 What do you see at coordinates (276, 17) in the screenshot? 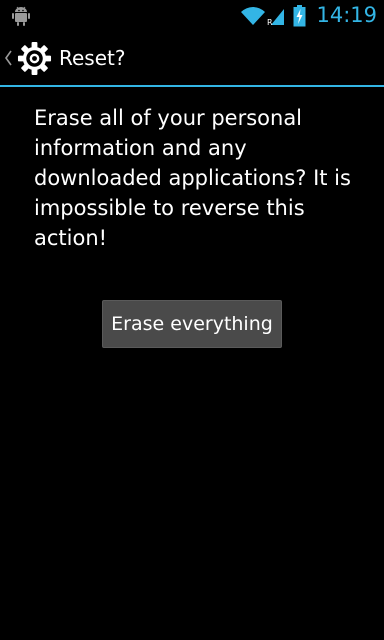
I see `signal-icon: R` at bounding box center [276, 17].